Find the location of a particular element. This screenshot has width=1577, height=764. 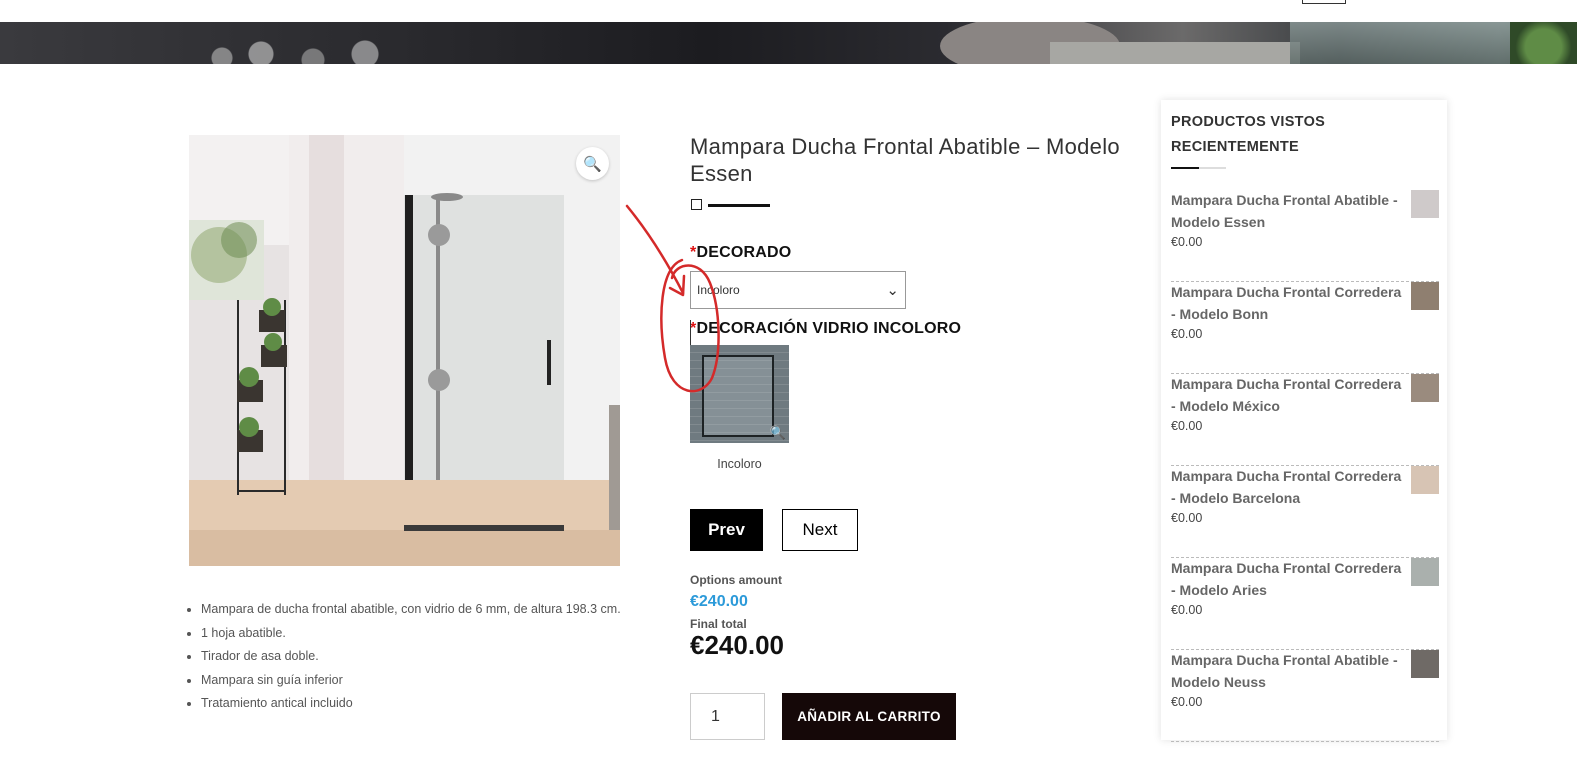

annotation-scribble is located at coordinates (672, 298).